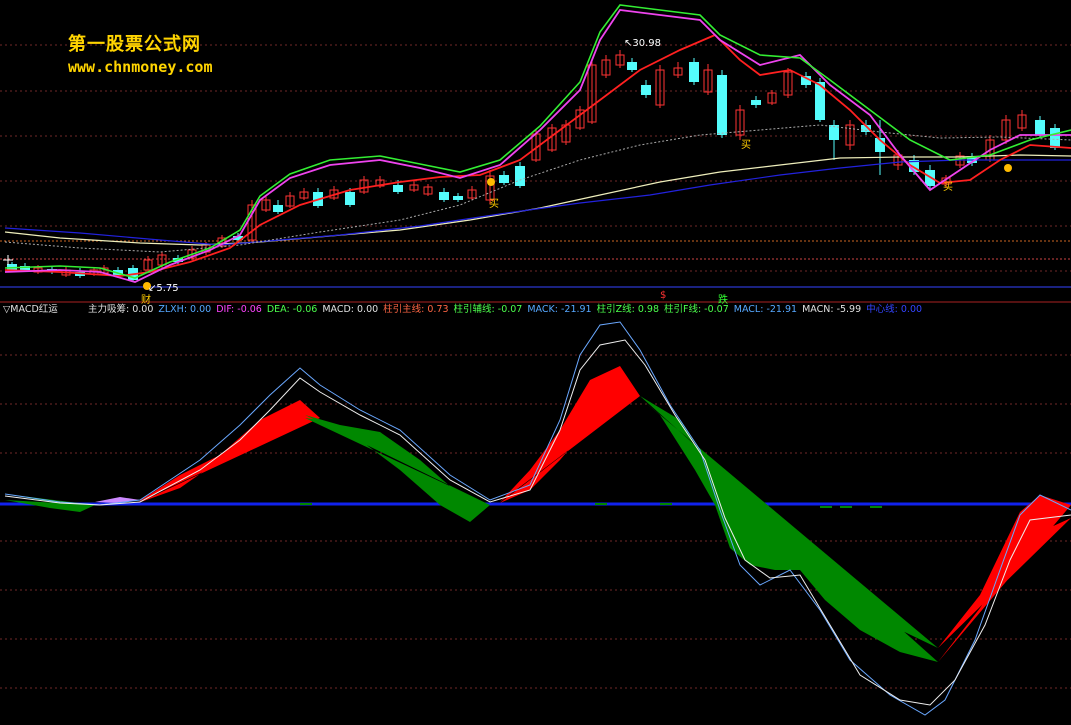 The height and width of the screenshot is (725, 1071). Describe the element at coordinates (832, 309) in the screenshot. I see `indicator-value-11: MACN: -5.99` at that location.